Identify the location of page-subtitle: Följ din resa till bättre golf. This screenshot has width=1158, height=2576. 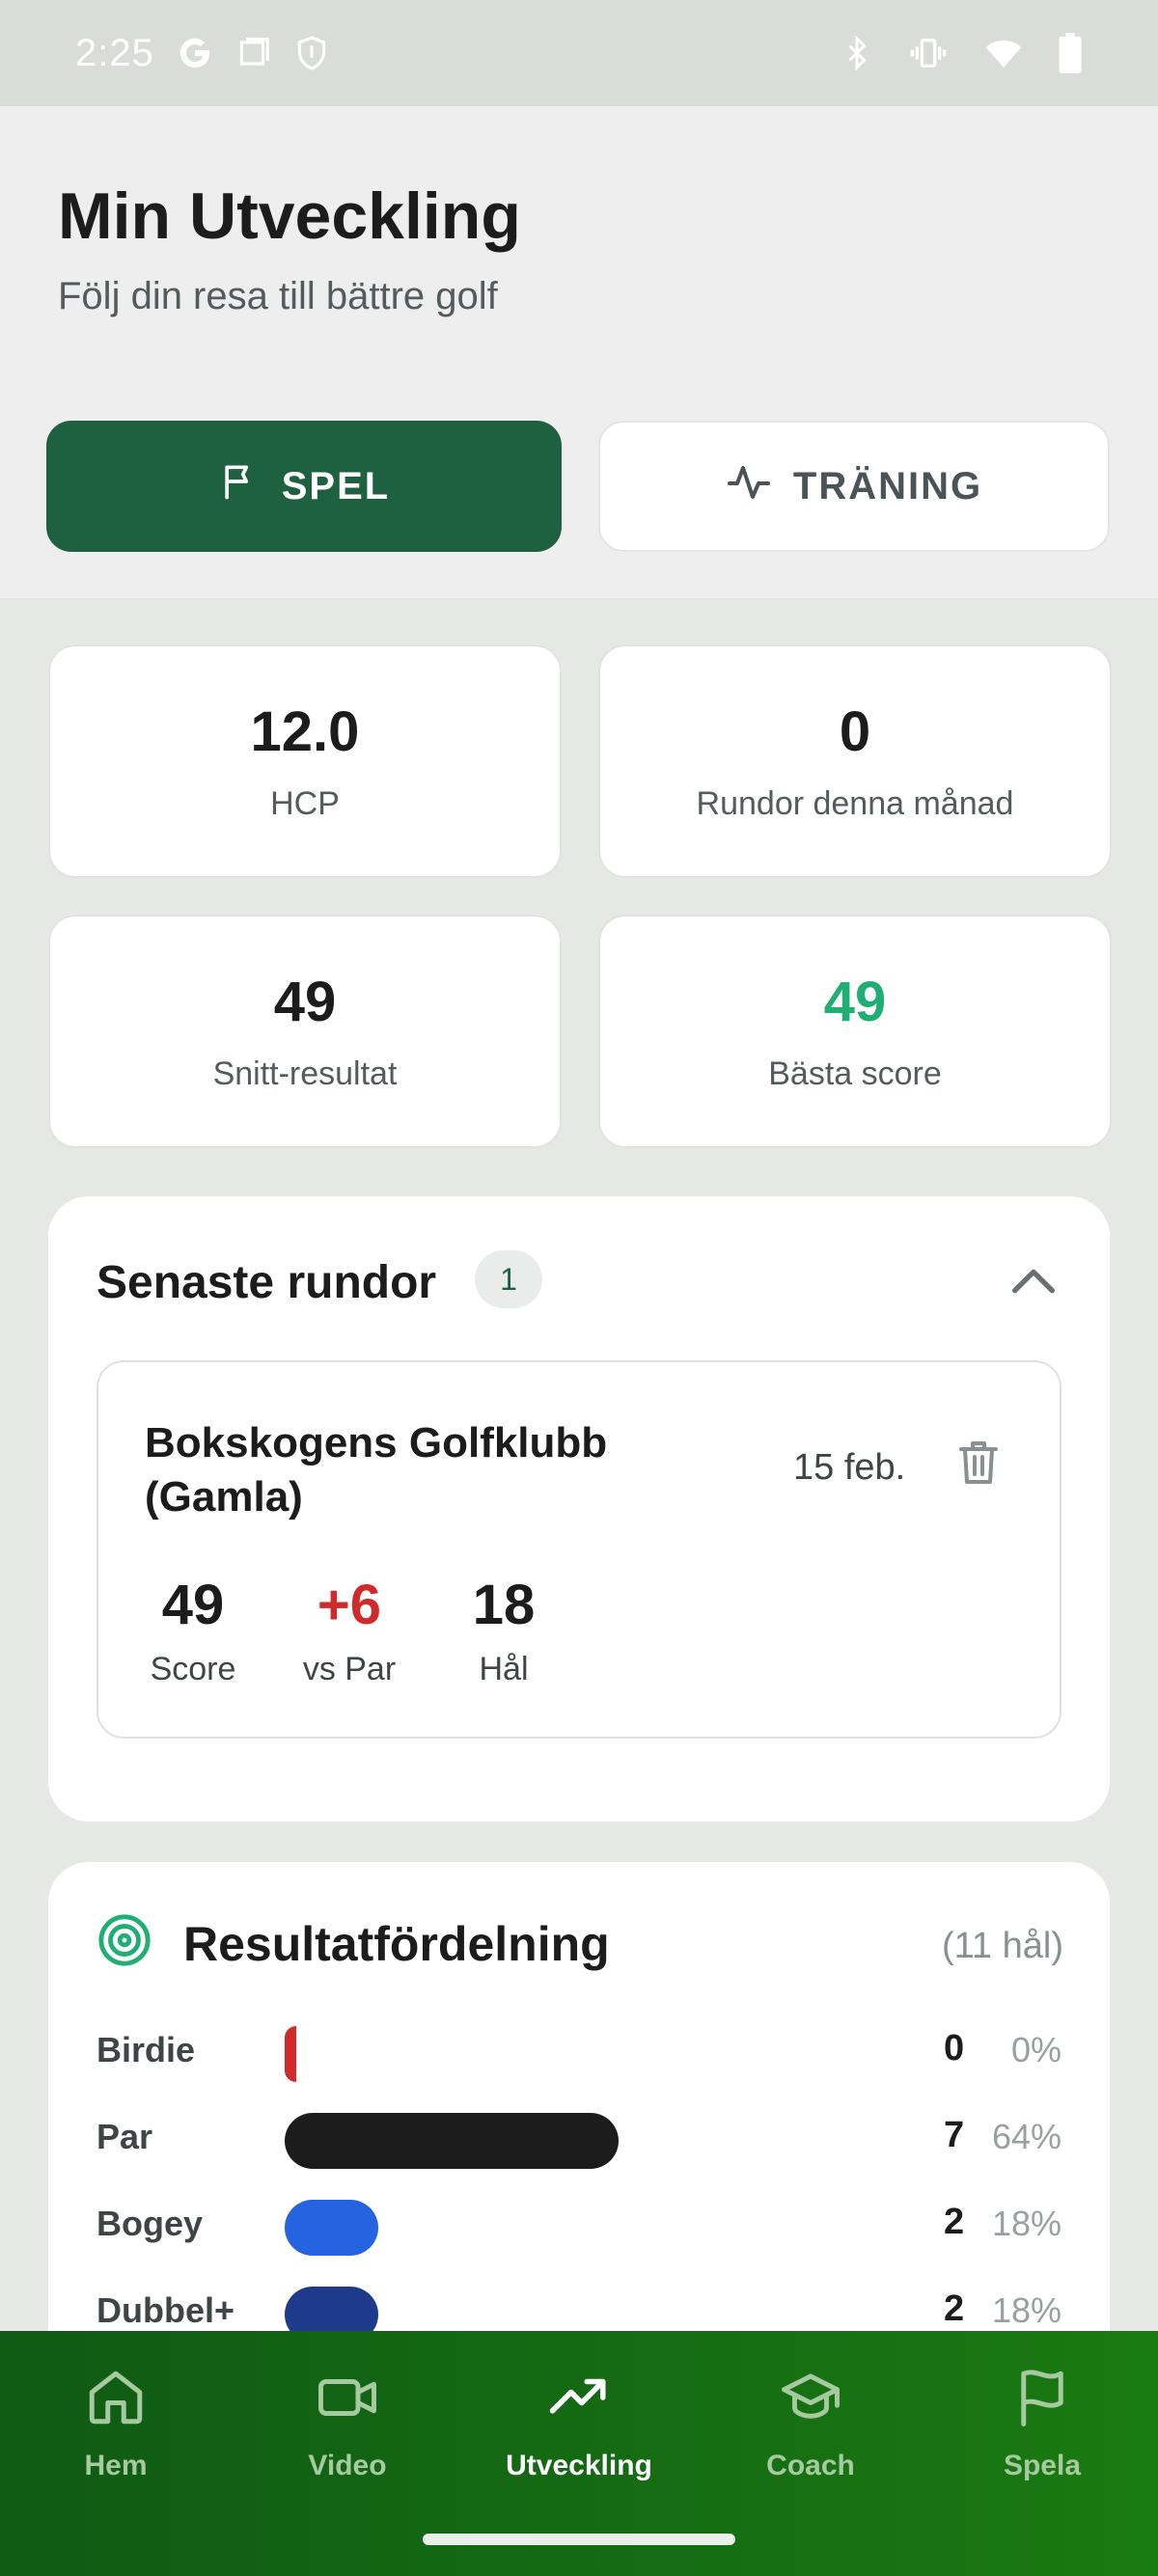
(278, 296).